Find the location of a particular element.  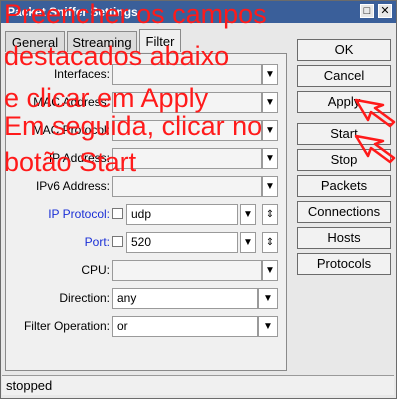

start-button: Start is located at coordinates (344, 134).